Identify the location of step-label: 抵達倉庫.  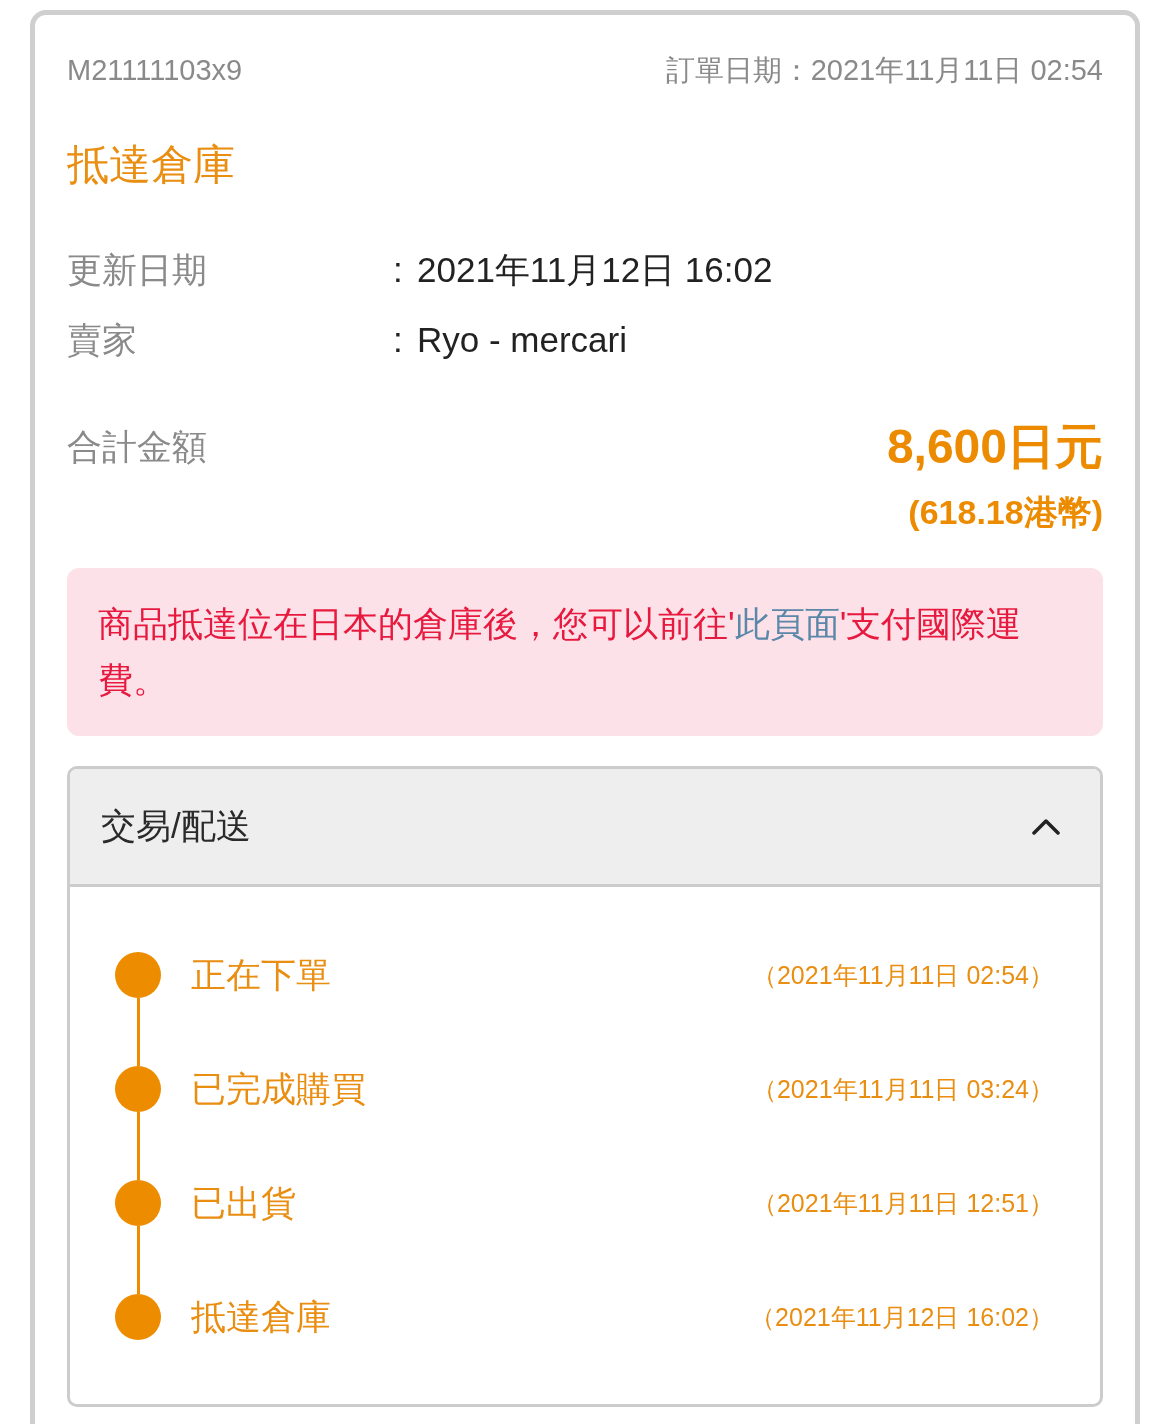
(261, 1317).